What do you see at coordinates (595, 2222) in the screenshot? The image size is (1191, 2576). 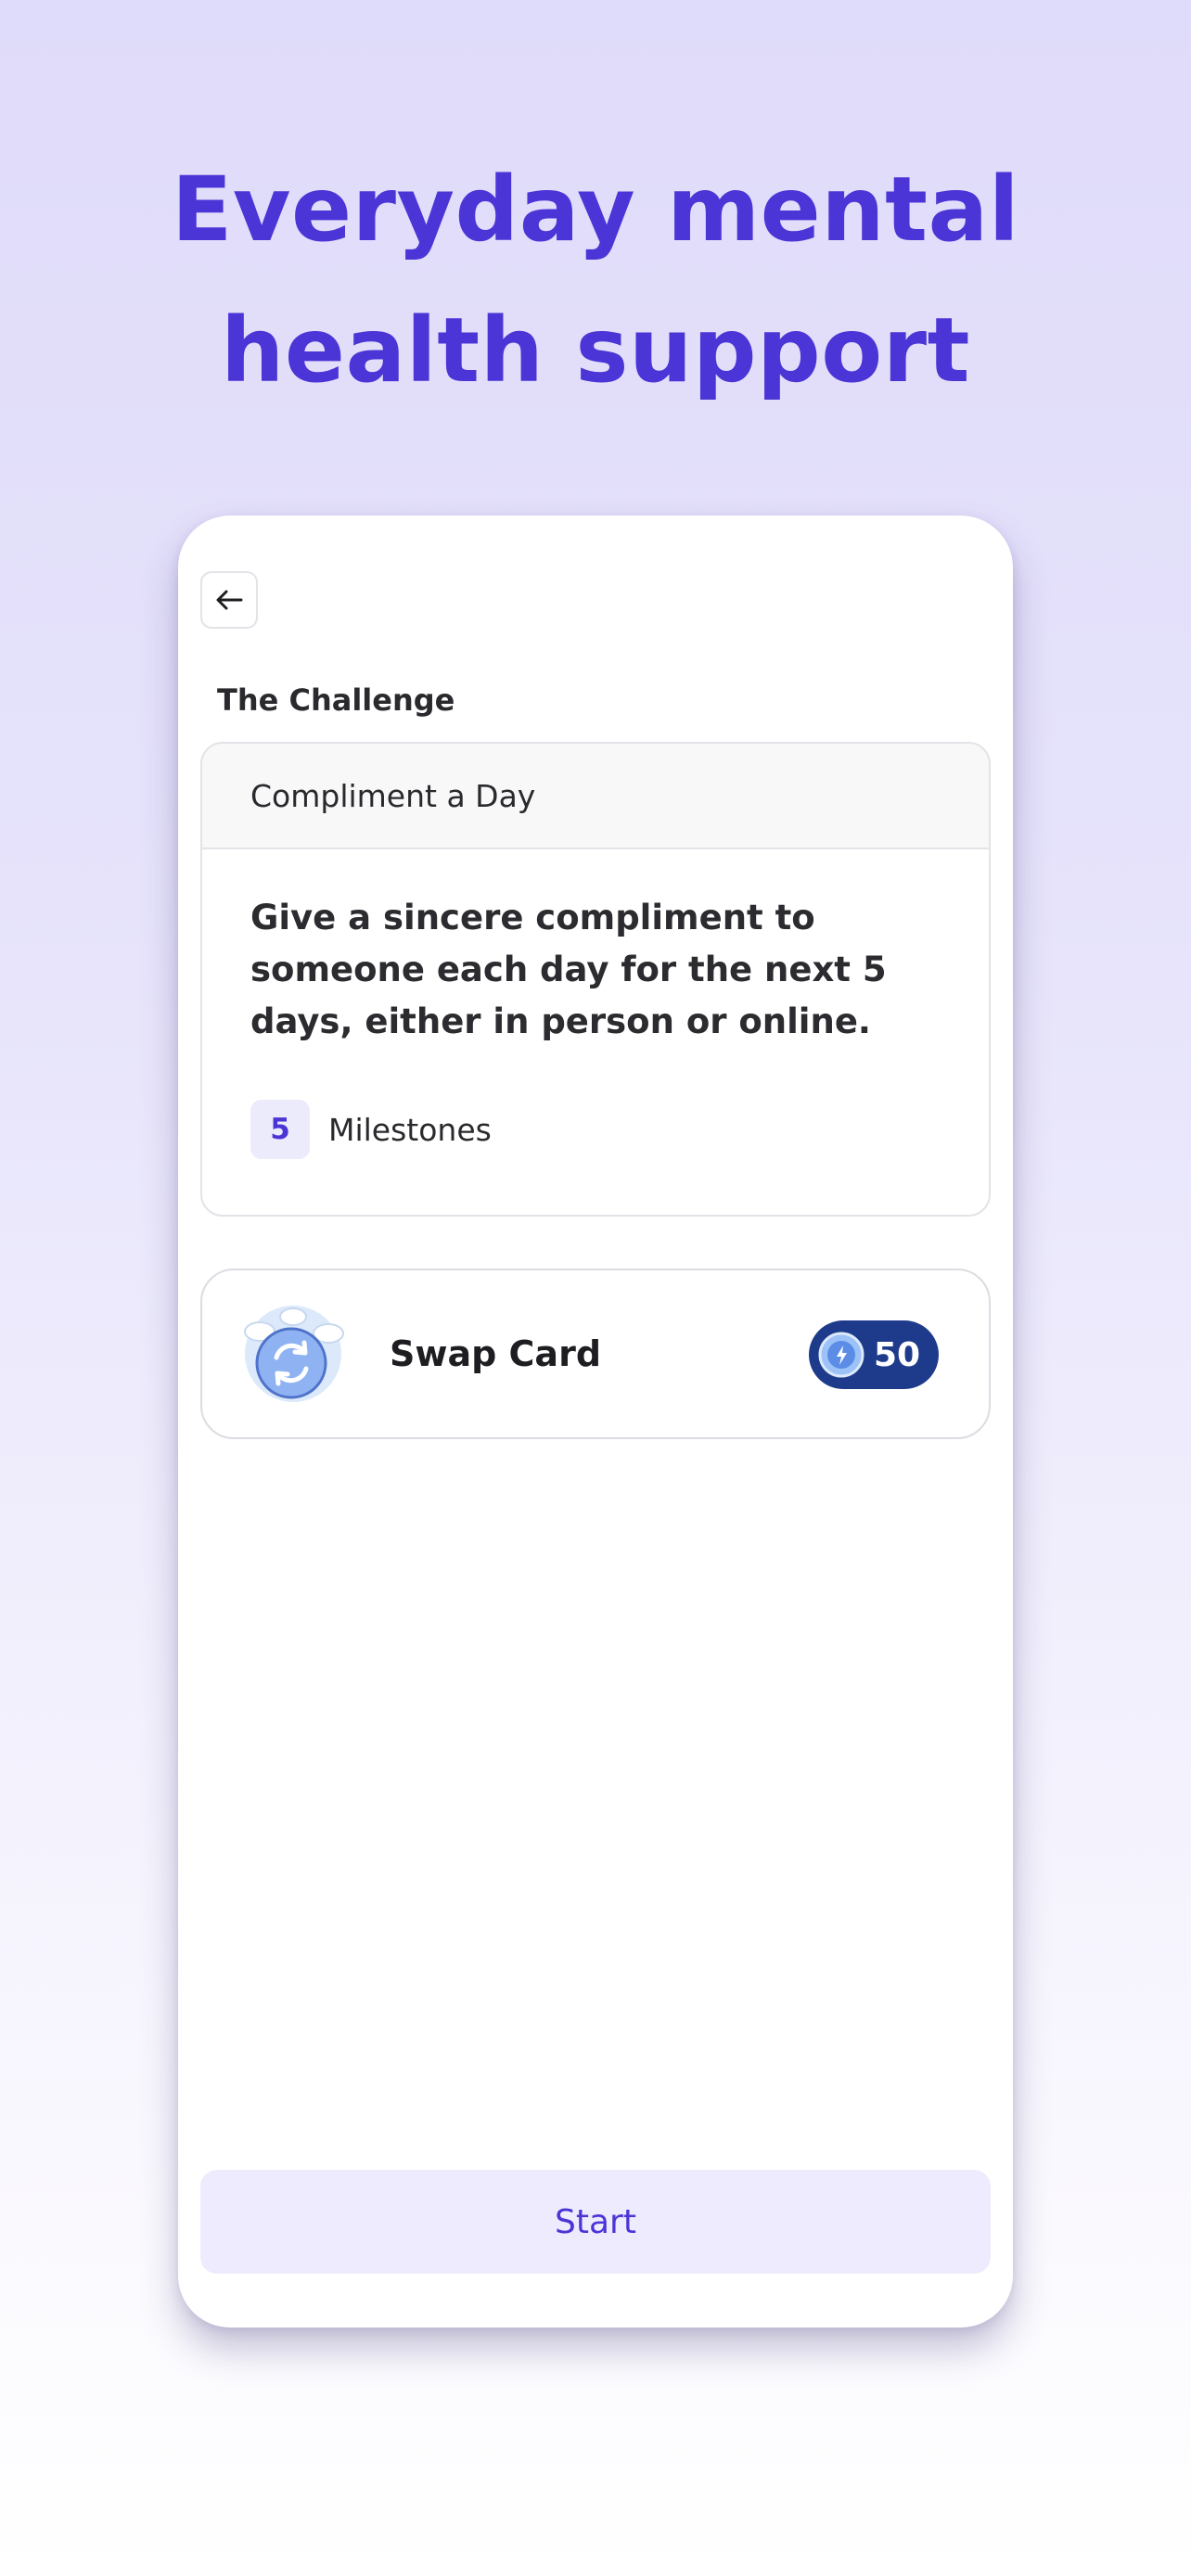 I see `start-button: Start` at bounding box center [595, 2222].